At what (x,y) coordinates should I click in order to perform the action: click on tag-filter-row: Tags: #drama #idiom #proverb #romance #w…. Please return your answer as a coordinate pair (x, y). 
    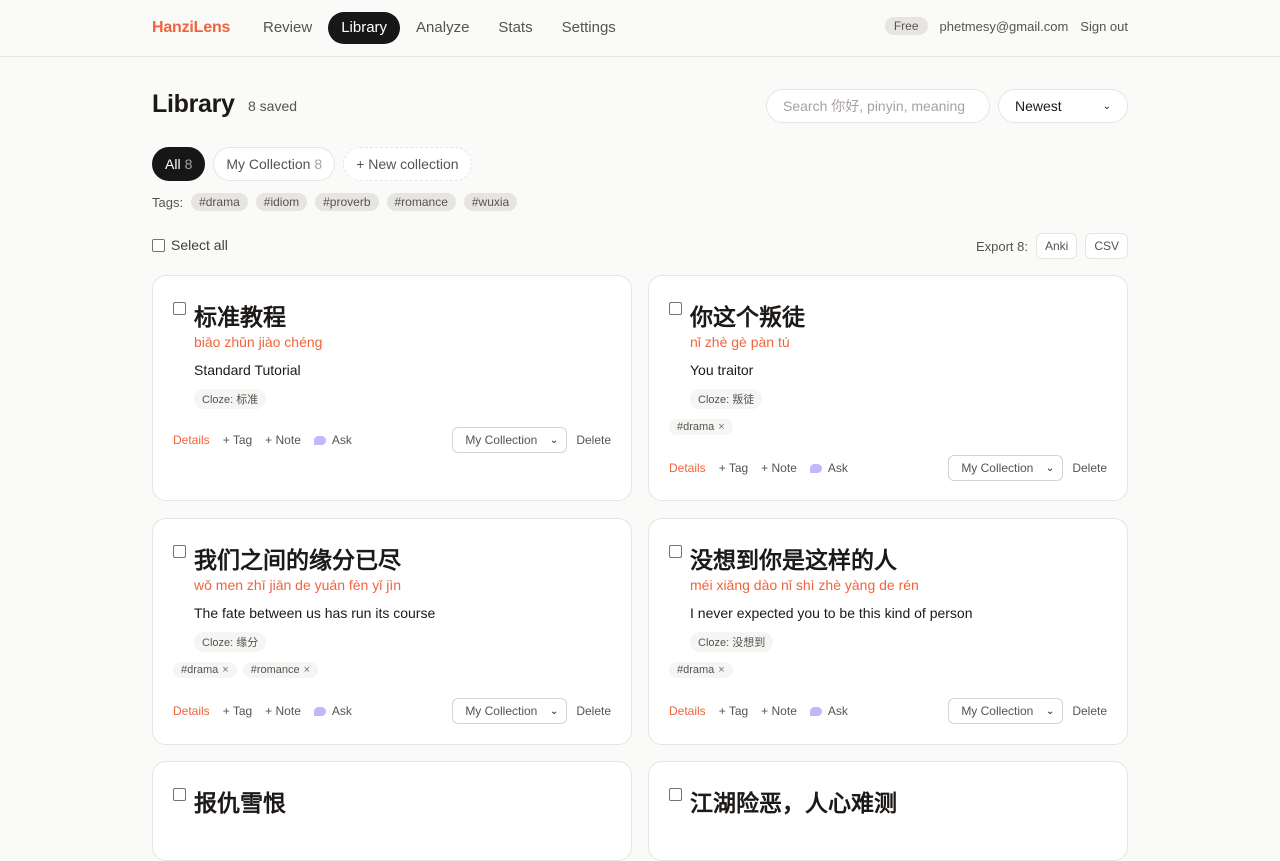
    Looking at the image, I should click on (335, 202).